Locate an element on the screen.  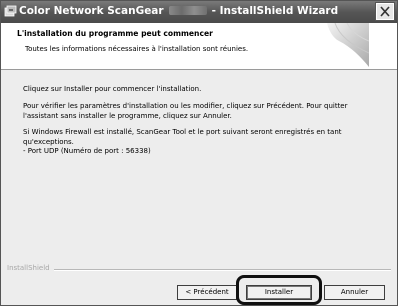
installer-app-icon is located at coordinates (10, 11).